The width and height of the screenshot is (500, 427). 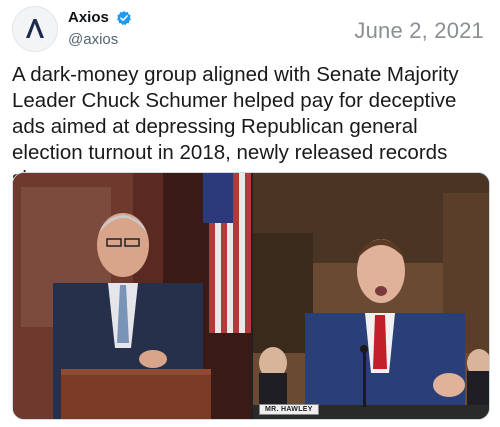 I want to click on tweet-header: Axios @axios June 2, 2021, so click(x=250, y=30).